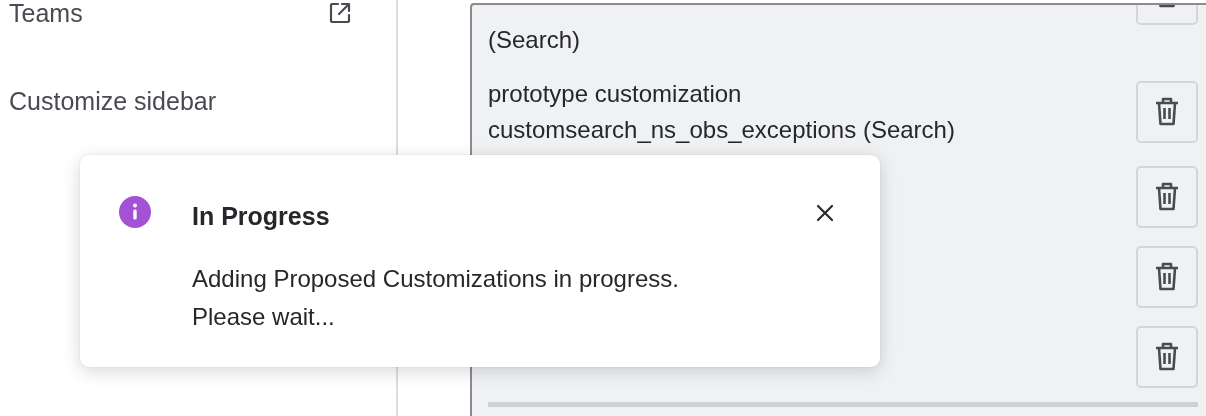  Describe the element at coordinates (721, 130) in the screenshot. I see `customization-name: customsearch_ns_obs_exceptions (Search)` at that location.